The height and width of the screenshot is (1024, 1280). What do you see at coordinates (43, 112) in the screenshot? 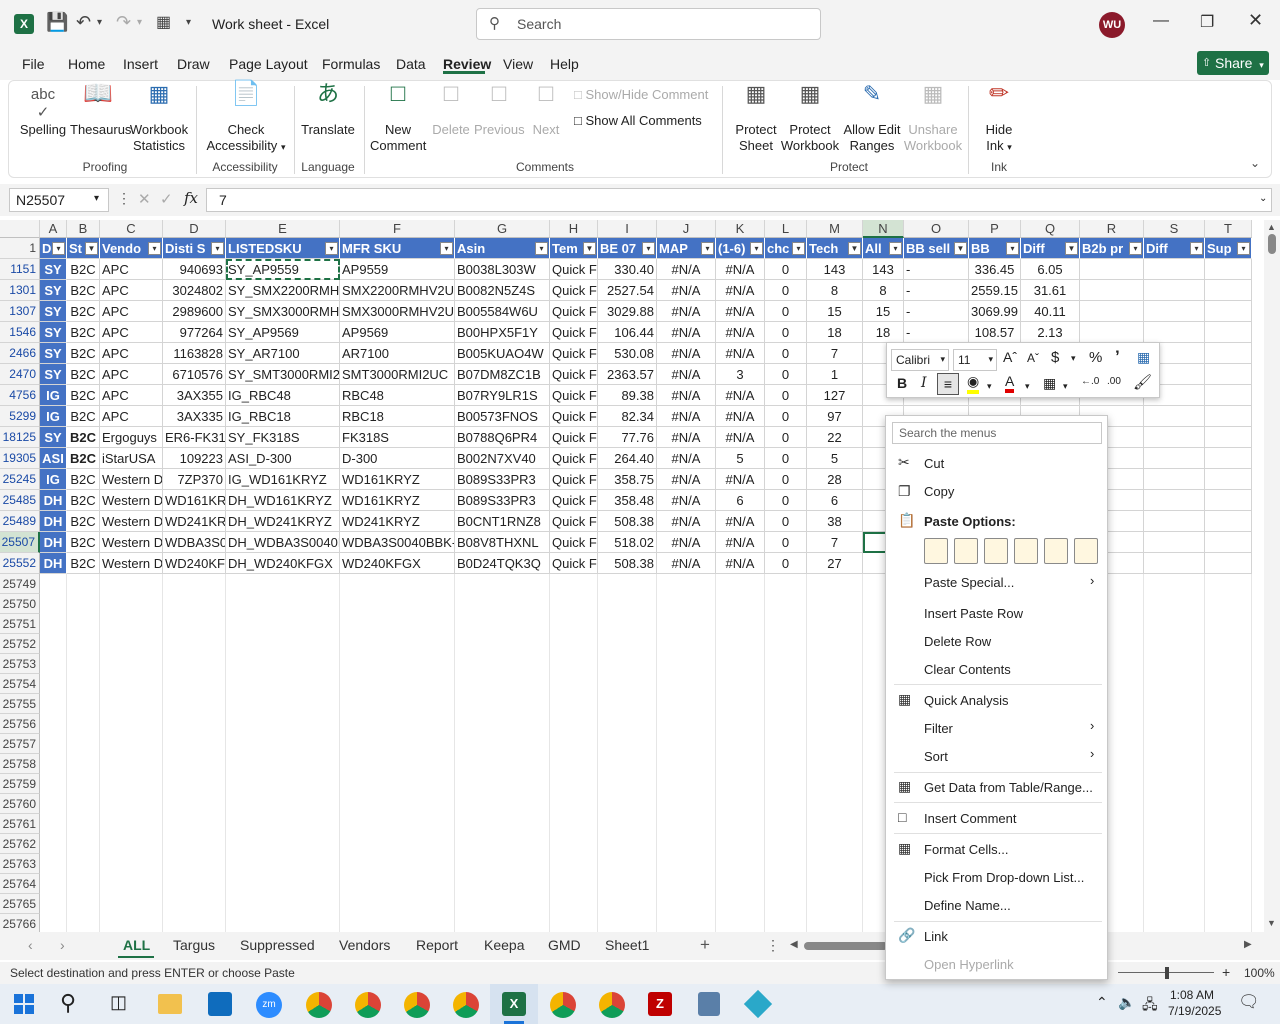
I see `spelling-button: abc ✓ Spelling` at bounding box center [43, 112].